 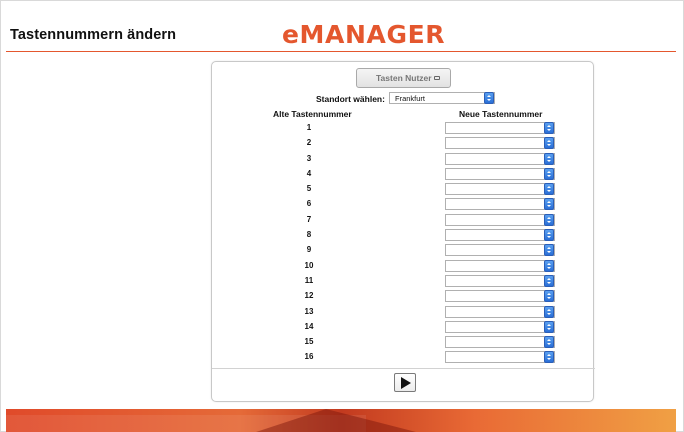 What do you see at coordinates (309, 357) in the screenshot?
I see `old-key-number: 16` at bounding box center [309, 357].